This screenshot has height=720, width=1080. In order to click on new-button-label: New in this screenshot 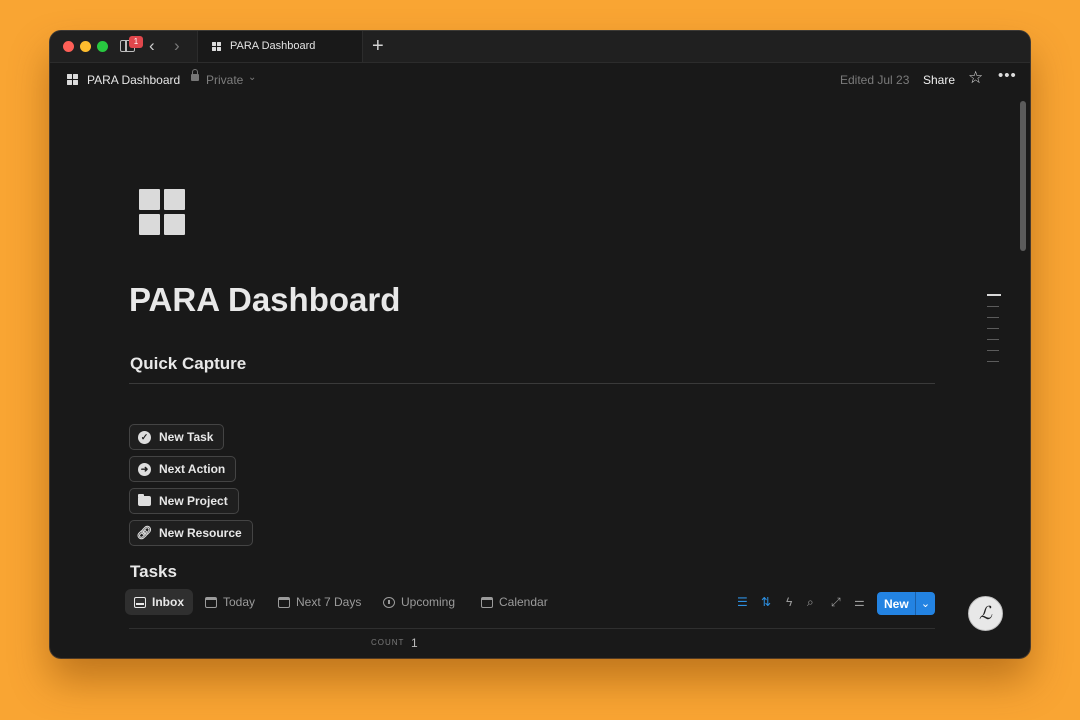, I will do `click(896, 604)`.